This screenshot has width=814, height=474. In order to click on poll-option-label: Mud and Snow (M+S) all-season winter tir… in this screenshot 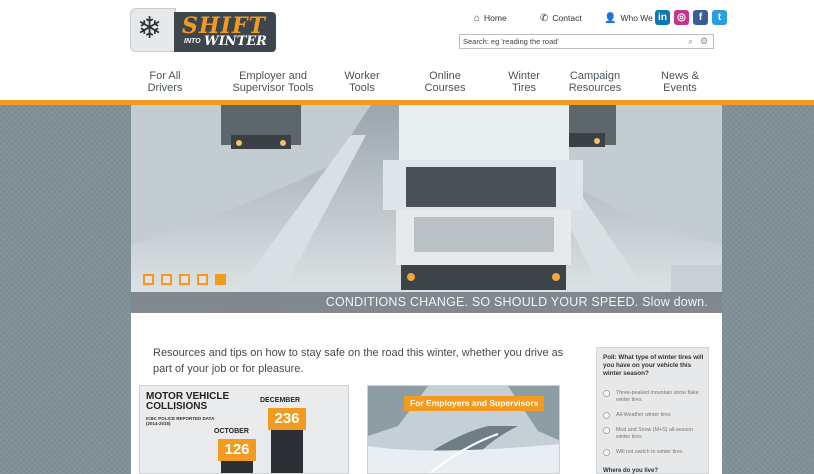, I will do `click(654, 433)`.